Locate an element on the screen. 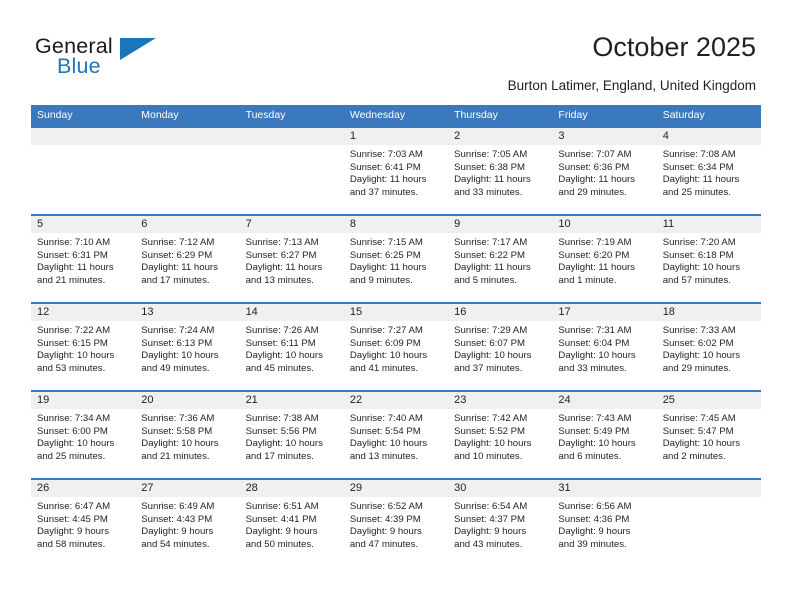 The width and height of the screenshot is (792, 612). sunrise-text: Sunrise: 7:29 AM is located at coordinates (491, 330).